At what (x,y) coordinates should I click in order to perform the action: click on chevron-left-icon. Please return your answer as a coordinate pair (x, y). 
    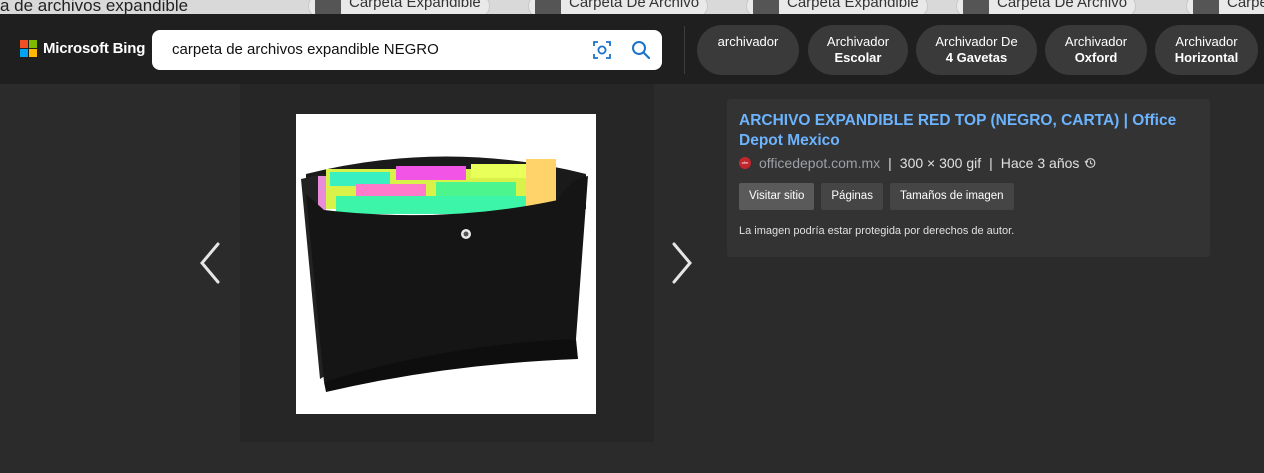
    Looking at the image, I should click on (211, 263).